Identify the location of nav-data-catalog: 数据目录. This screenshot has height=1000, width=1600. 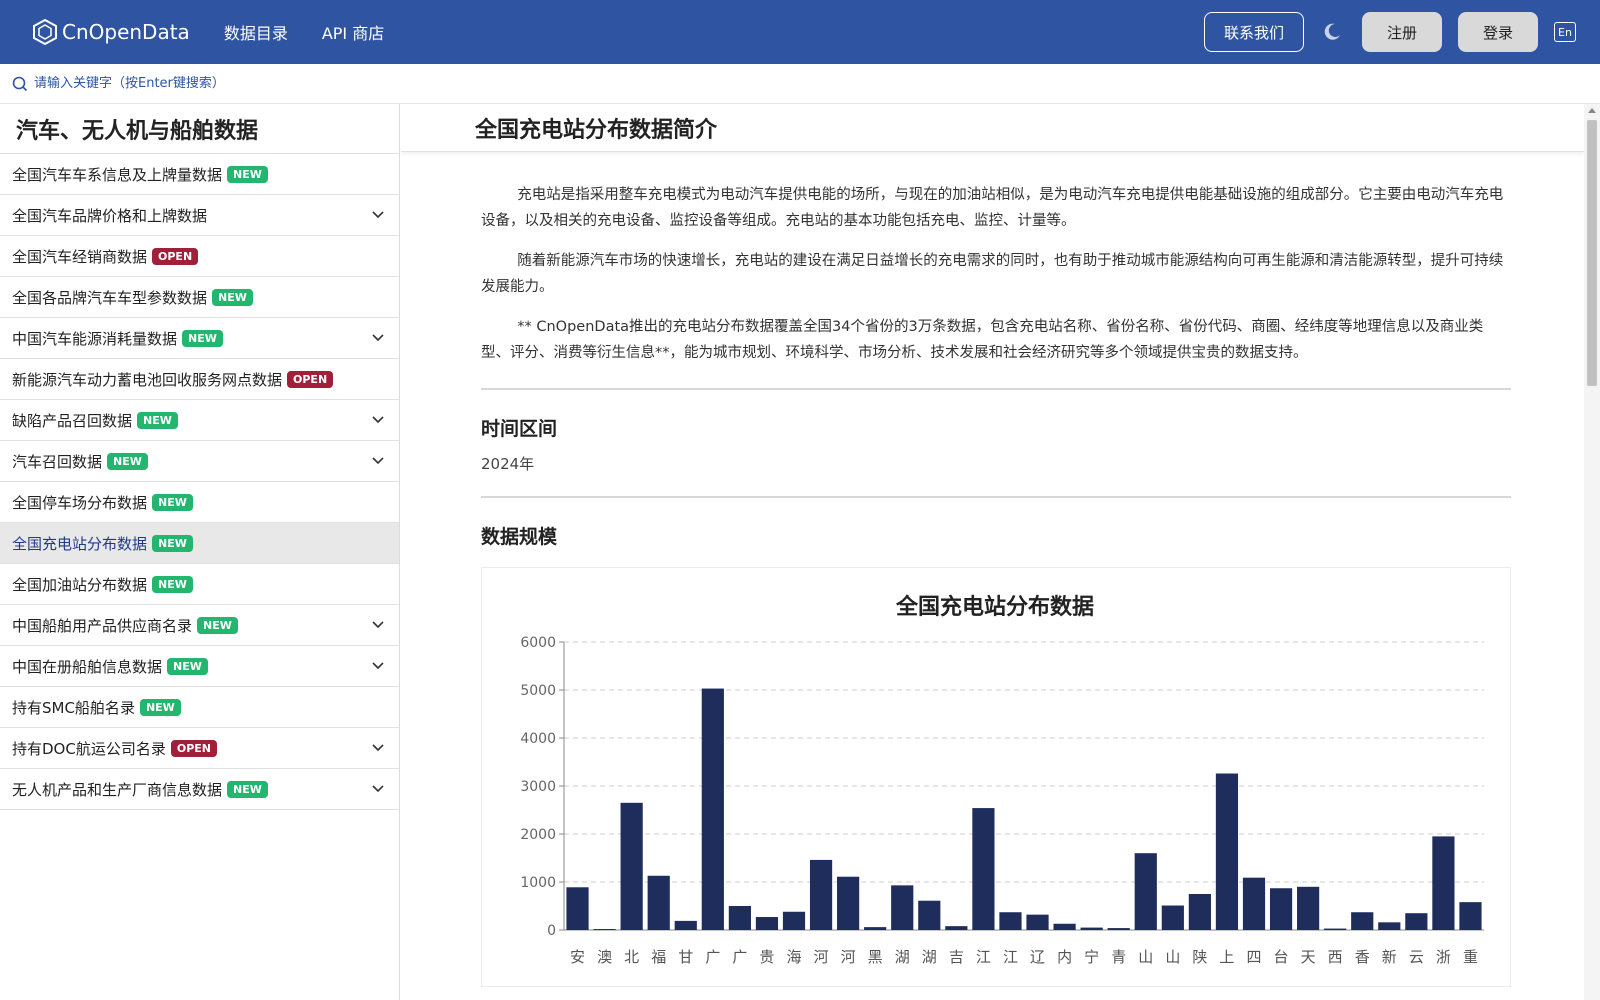
(256, 32).